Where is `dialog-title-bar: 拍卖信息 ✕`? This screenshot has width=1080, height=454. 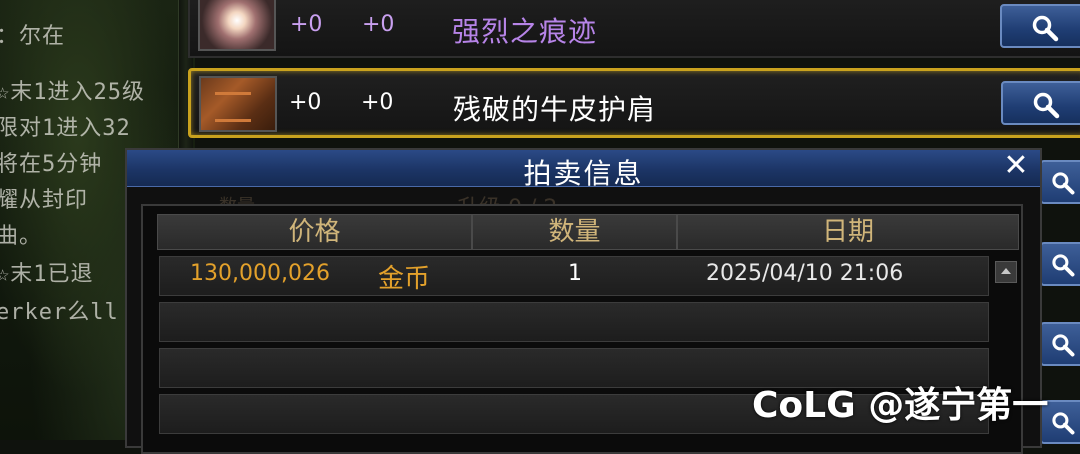
dialog-title-bar: 拍卖信息 ✕ is located at coordinates (583, 169).